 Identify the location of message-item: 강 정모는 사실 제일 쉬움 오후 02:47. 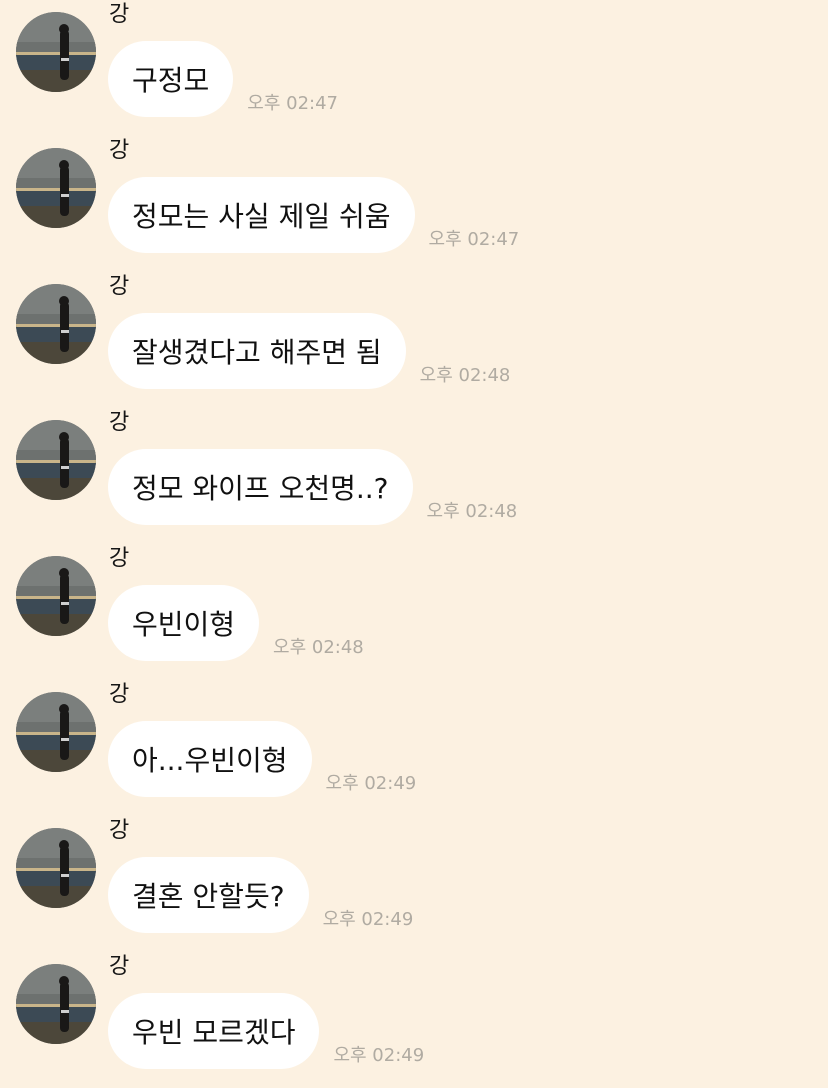
(414, 204).